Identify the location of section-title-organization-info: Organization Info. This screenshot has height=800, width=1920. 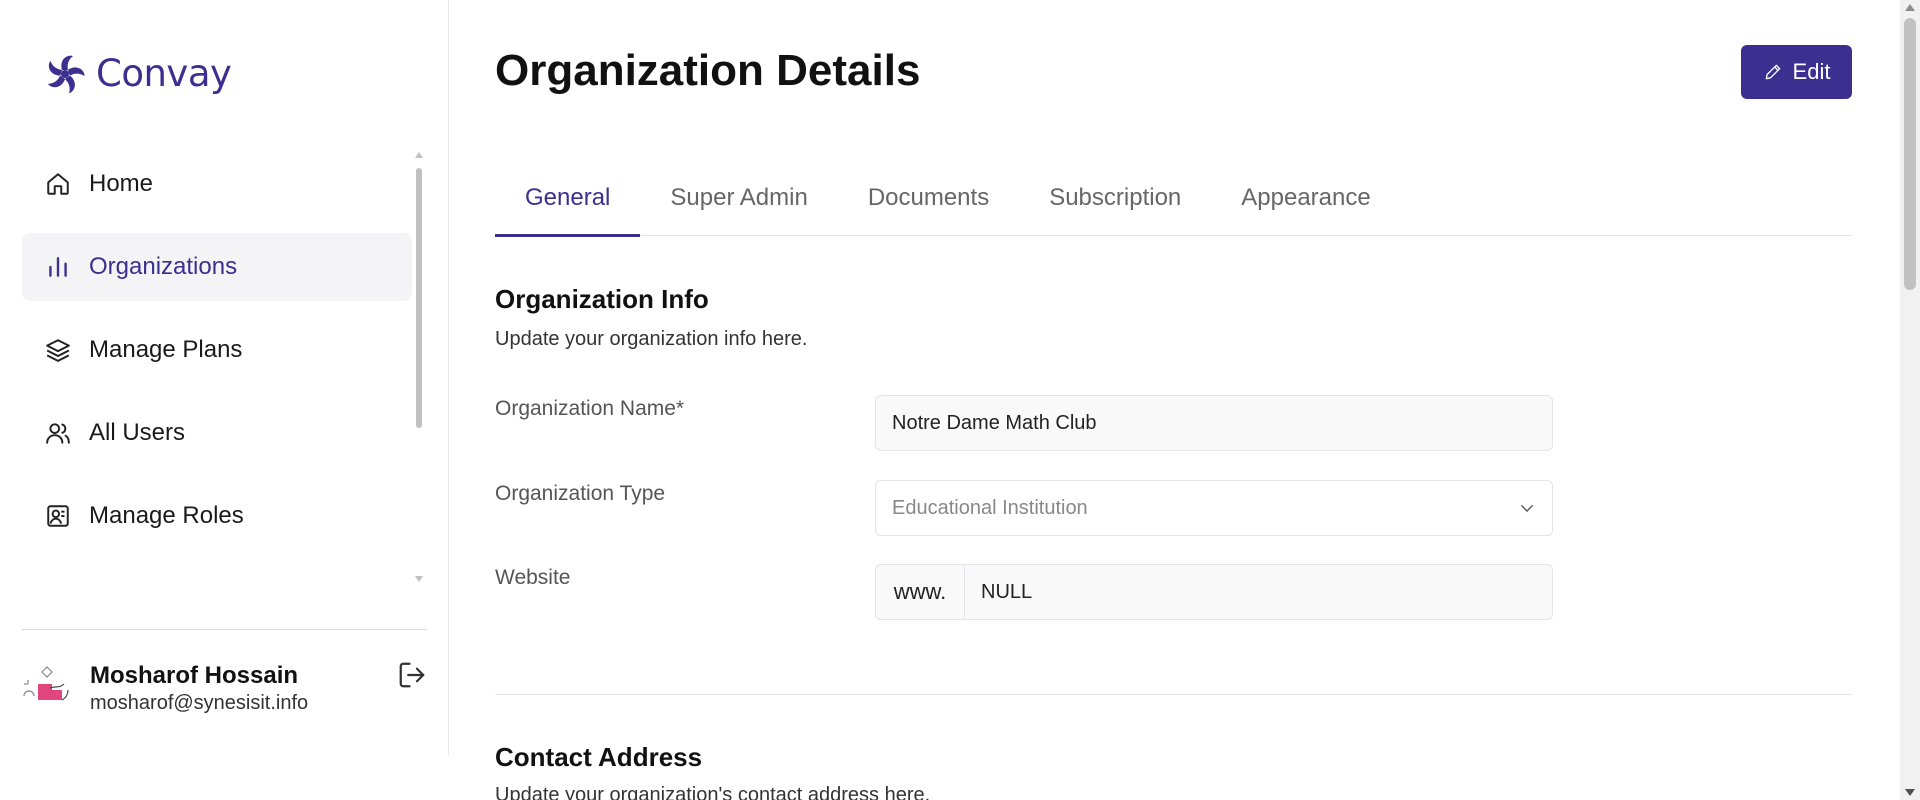
(602, 299).